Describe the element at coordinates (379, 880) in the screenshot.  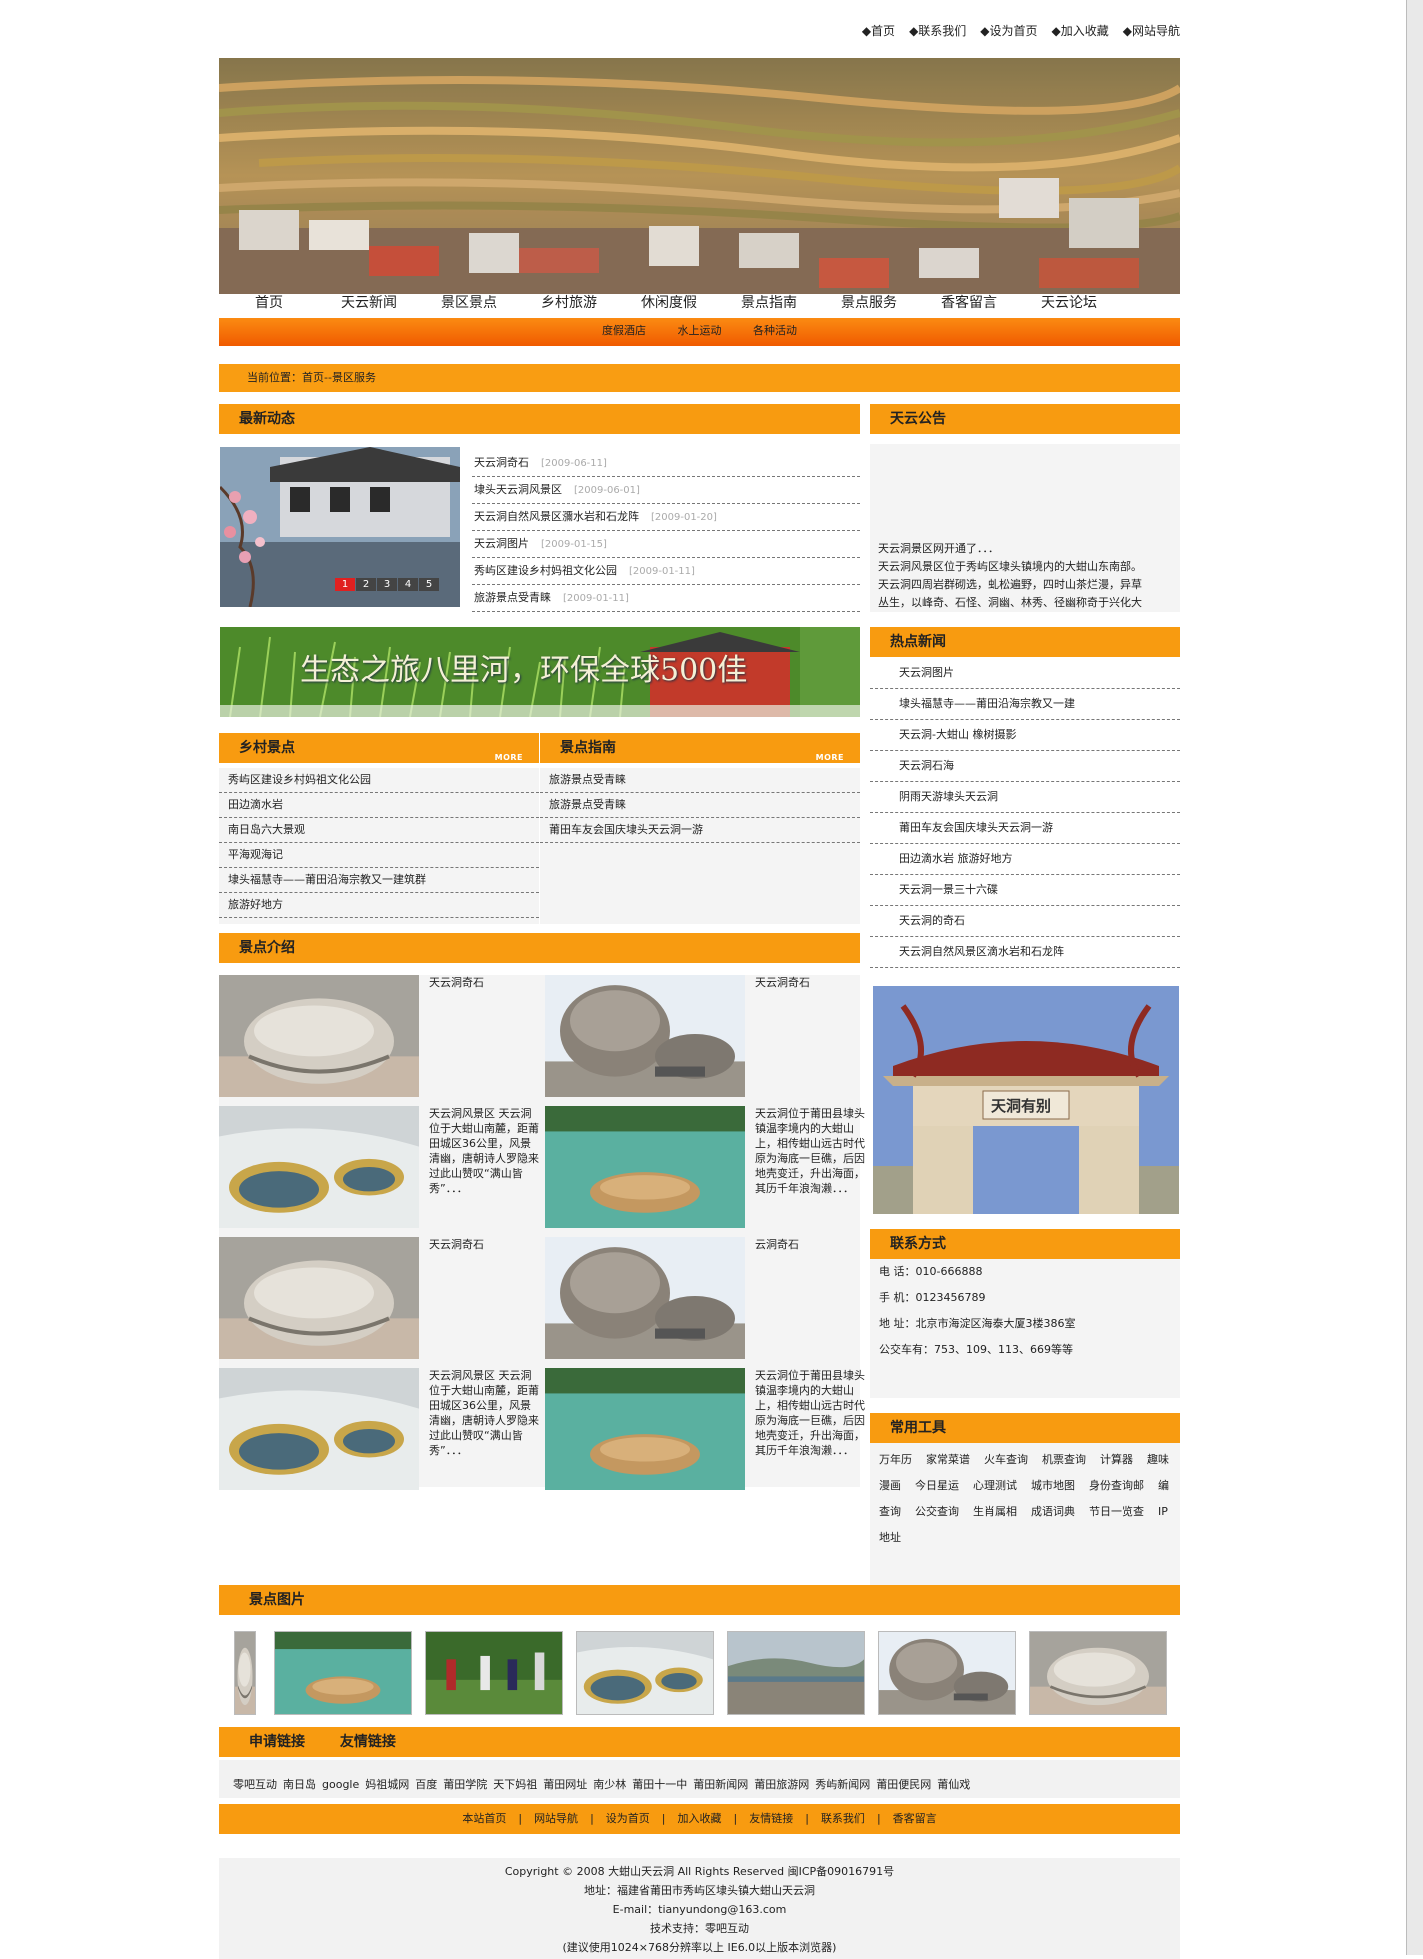
I see `list-item: 埭头福慧寺——莆田沿海宗教又一建筑群` at that location.